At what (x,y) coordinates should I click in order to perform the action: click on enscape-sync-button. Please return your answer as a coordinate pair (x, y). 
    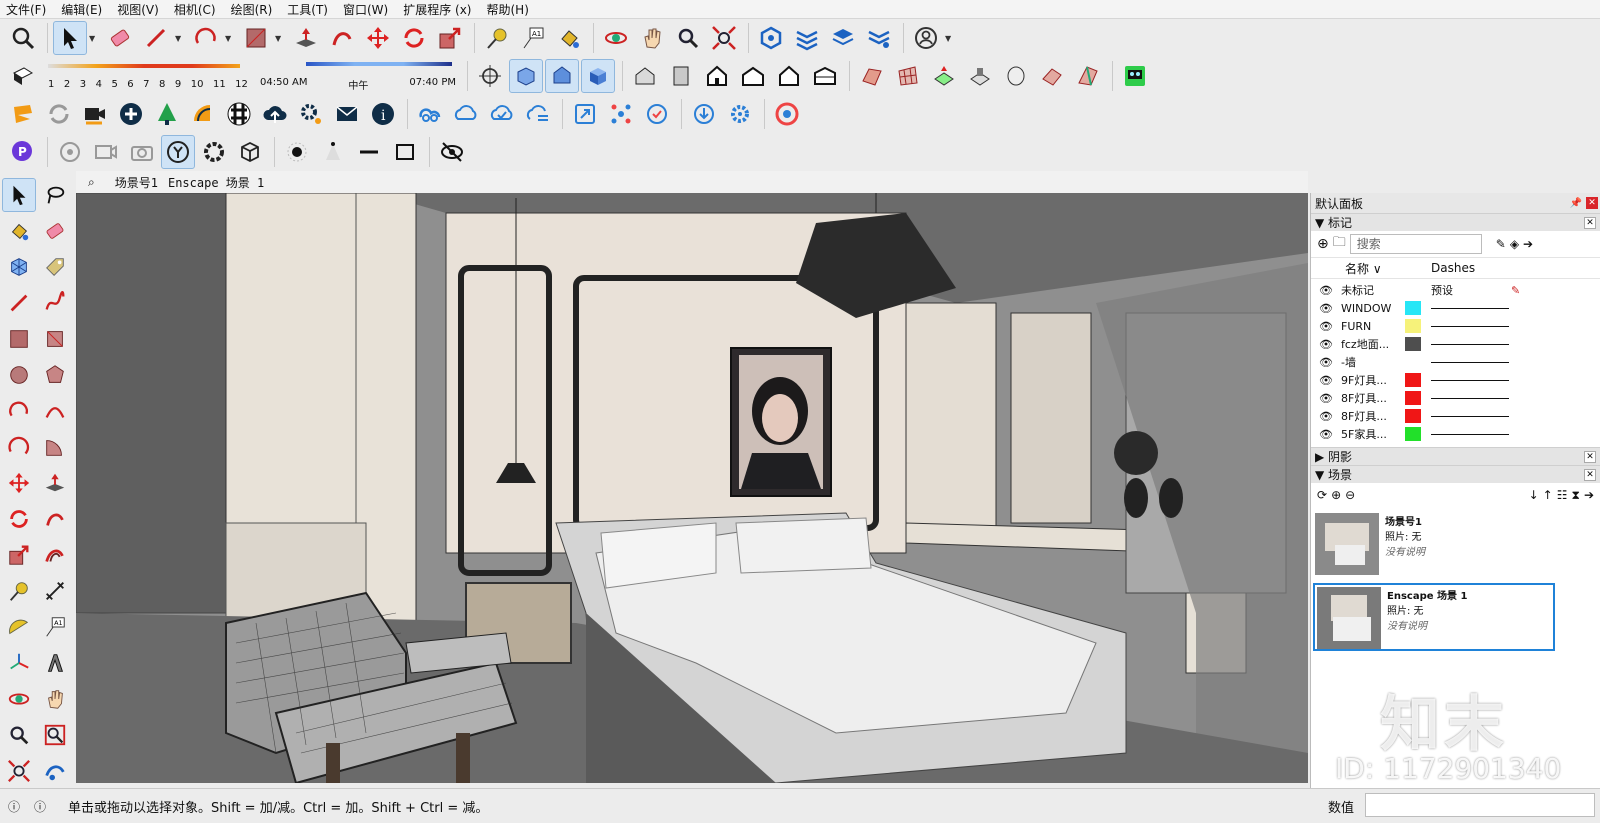
    Looking at the image, I should click on (59, 114).